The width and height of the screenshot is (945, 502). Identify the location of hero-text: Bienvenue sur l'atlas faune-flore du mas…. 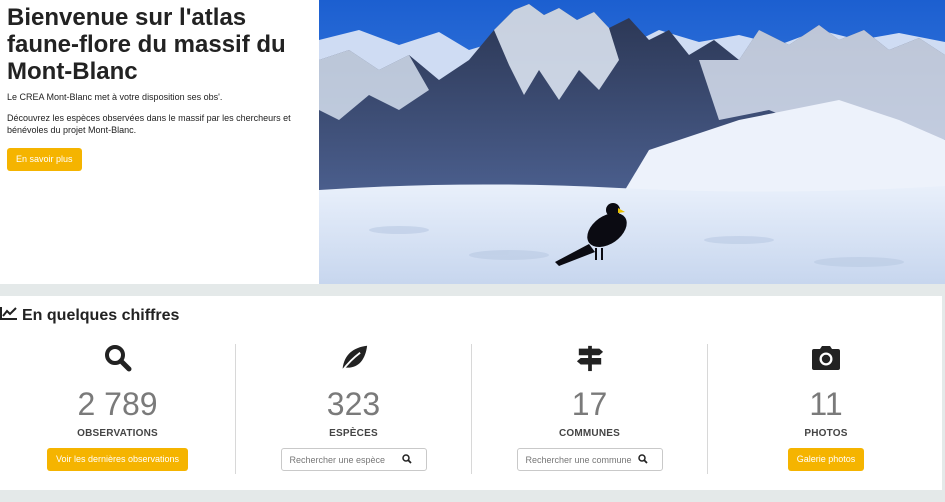
(157, 70).